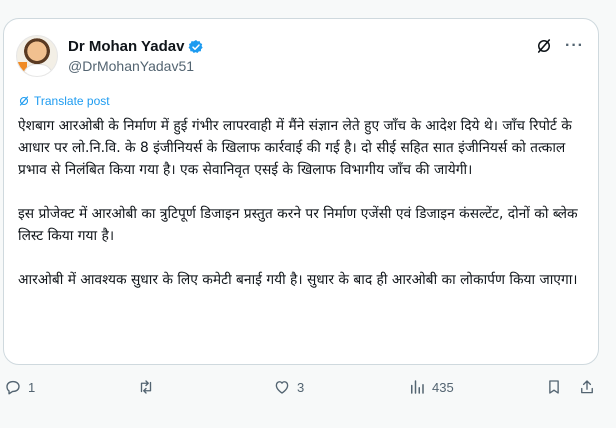 The width and height of the screenshot is (616, 428). I want to click on like-button: 3, so click(288, 387).